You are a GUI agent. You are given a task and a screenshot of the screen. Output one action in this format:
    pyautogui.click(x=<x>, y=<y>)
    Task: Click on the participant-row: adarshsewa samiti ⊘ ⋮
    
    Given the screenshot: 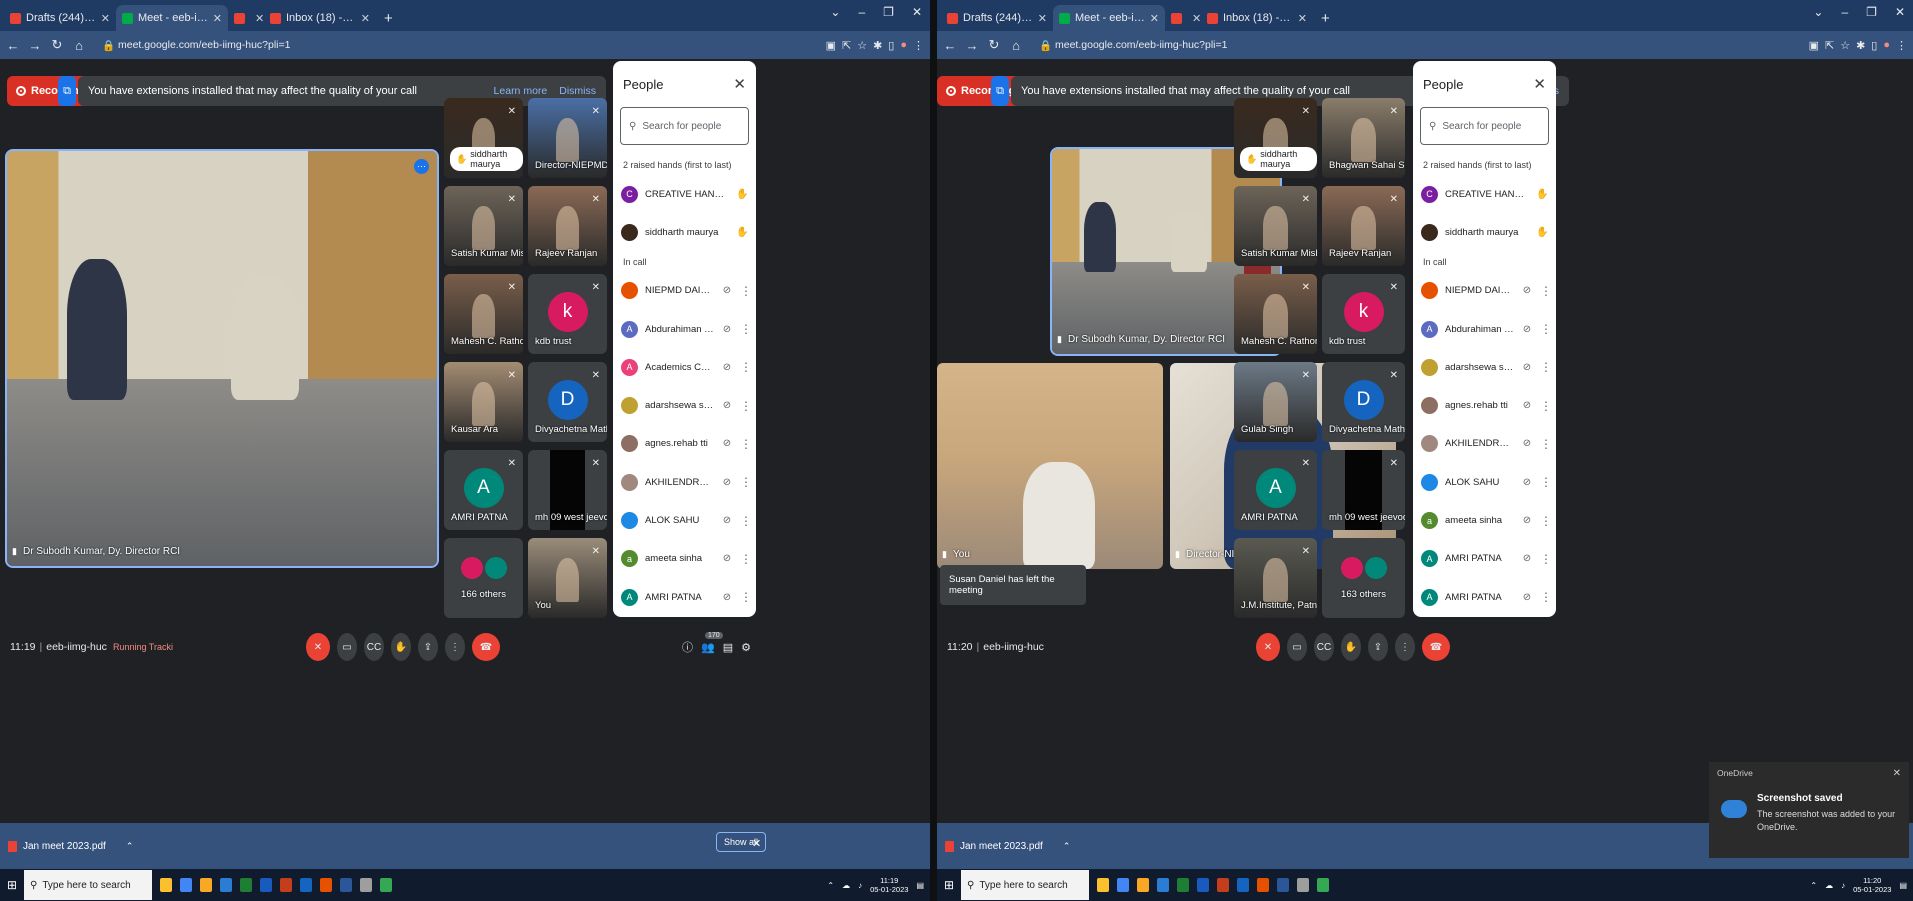 What is the action you would take?
    pyautogui.click(x=1484, y=367)
    